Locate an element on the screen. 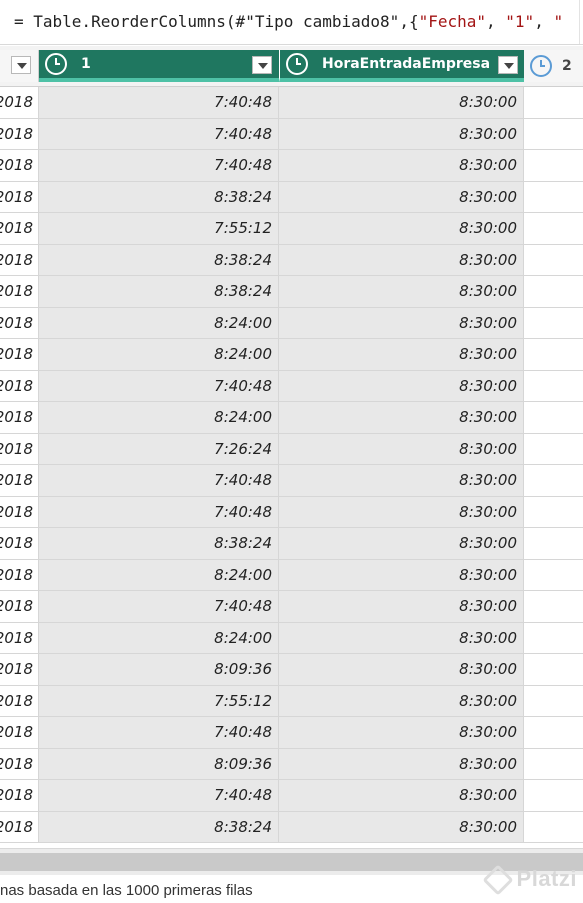  cell-1: 7:26:24 is located at coordinates (159, 449).